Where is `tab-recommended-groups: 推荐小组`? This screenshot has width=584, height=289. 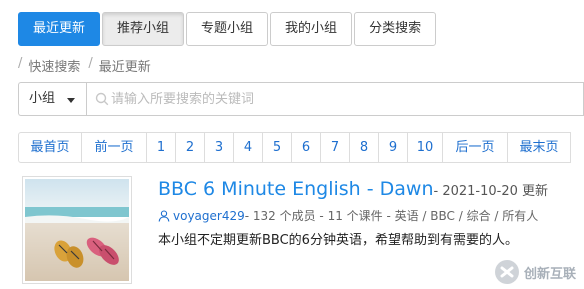 tab-recommended-groups: 推荐小组 is located at coordinates (143, 29).